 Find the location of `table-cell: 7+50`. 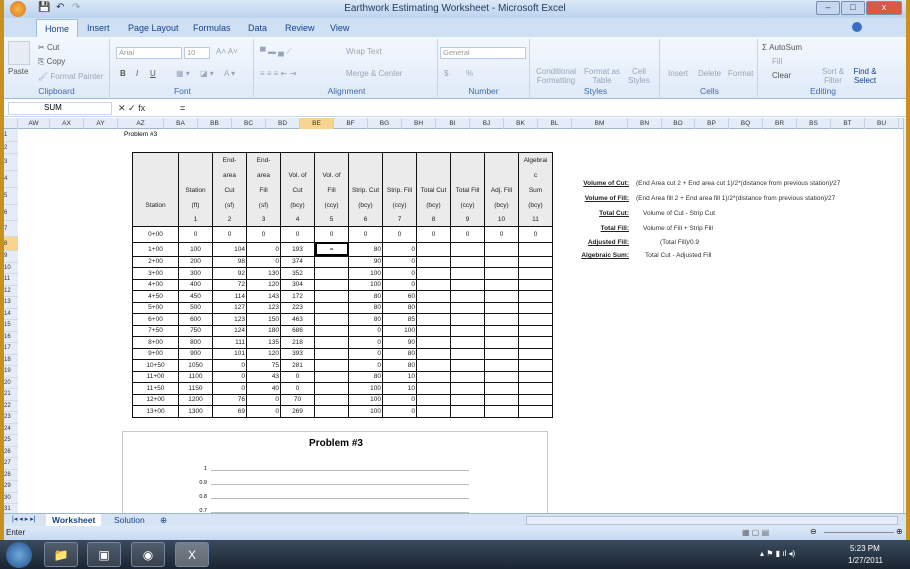

table-cell: 7+50 is located at coordinates (155, 330).